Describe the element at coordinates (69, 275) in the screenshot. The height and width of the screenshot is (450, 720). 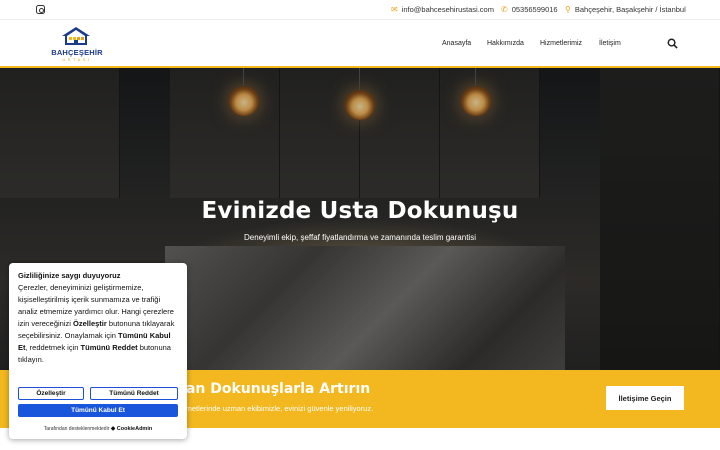
I see `cookie-title: Gizliliğinize saygı duyuyoruz` at that location.